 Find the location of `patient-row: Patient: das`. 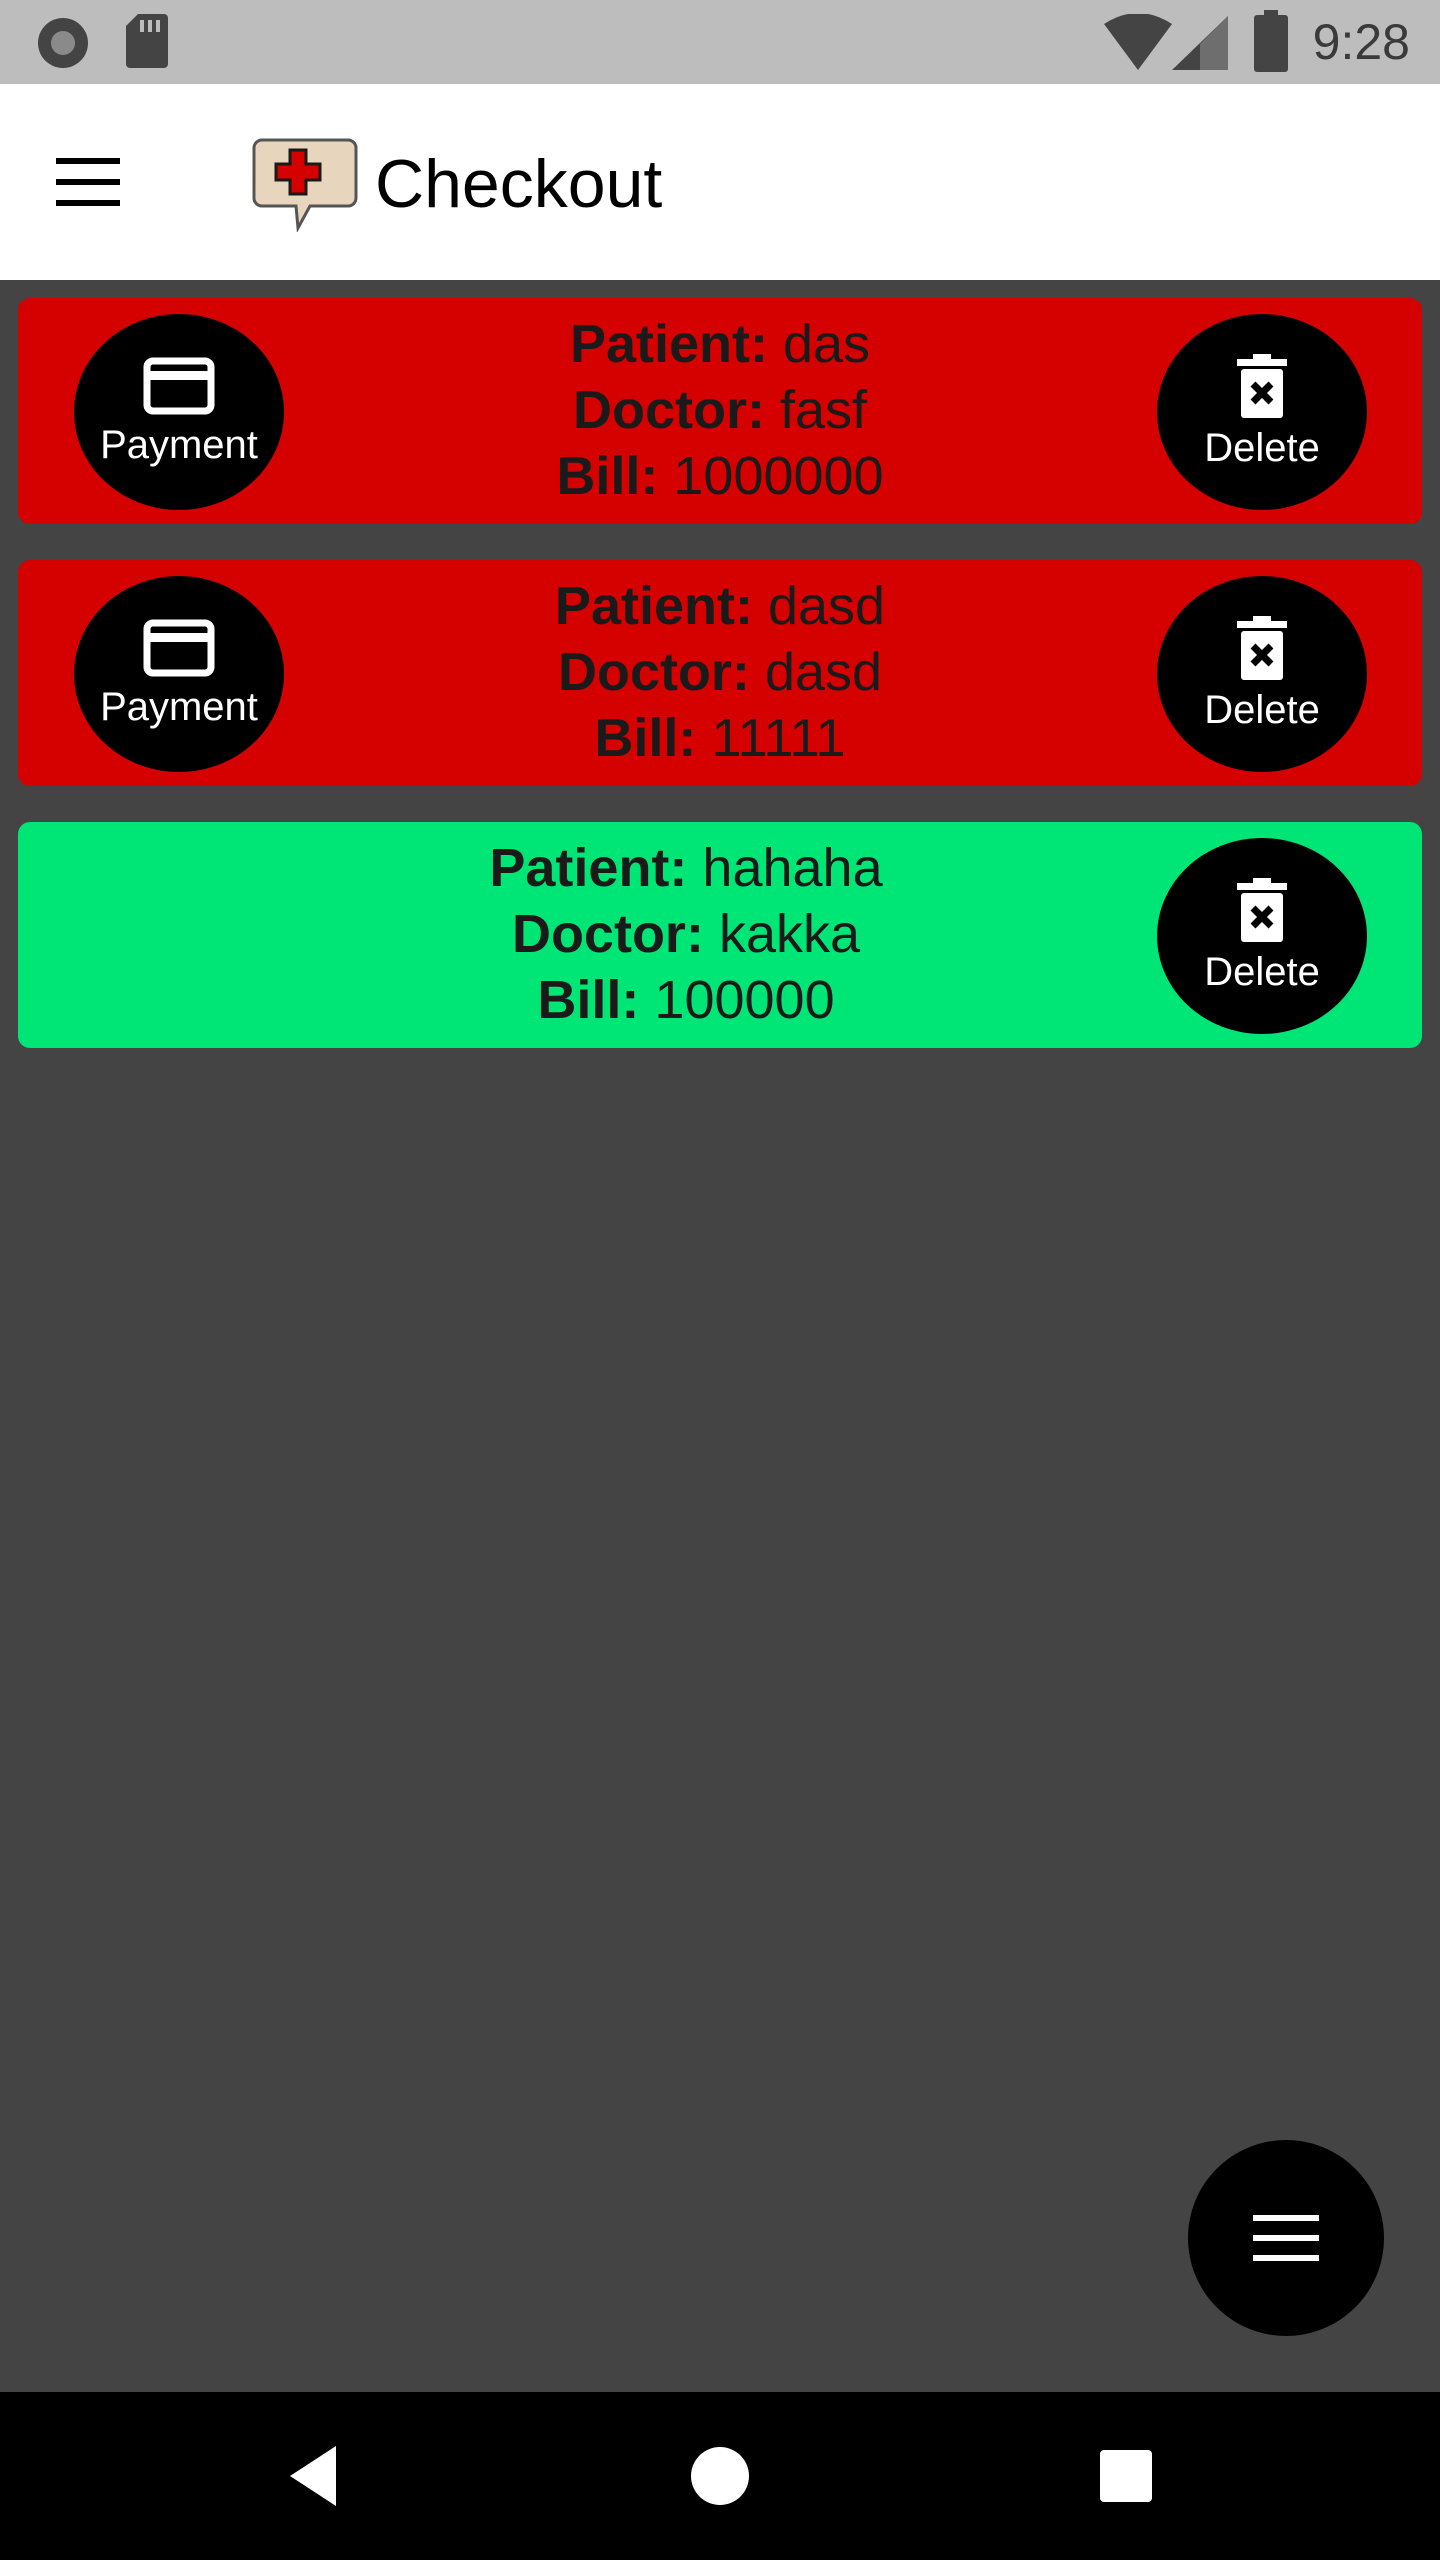

patient-row: Patient: das is located at coordinates (720, 344).